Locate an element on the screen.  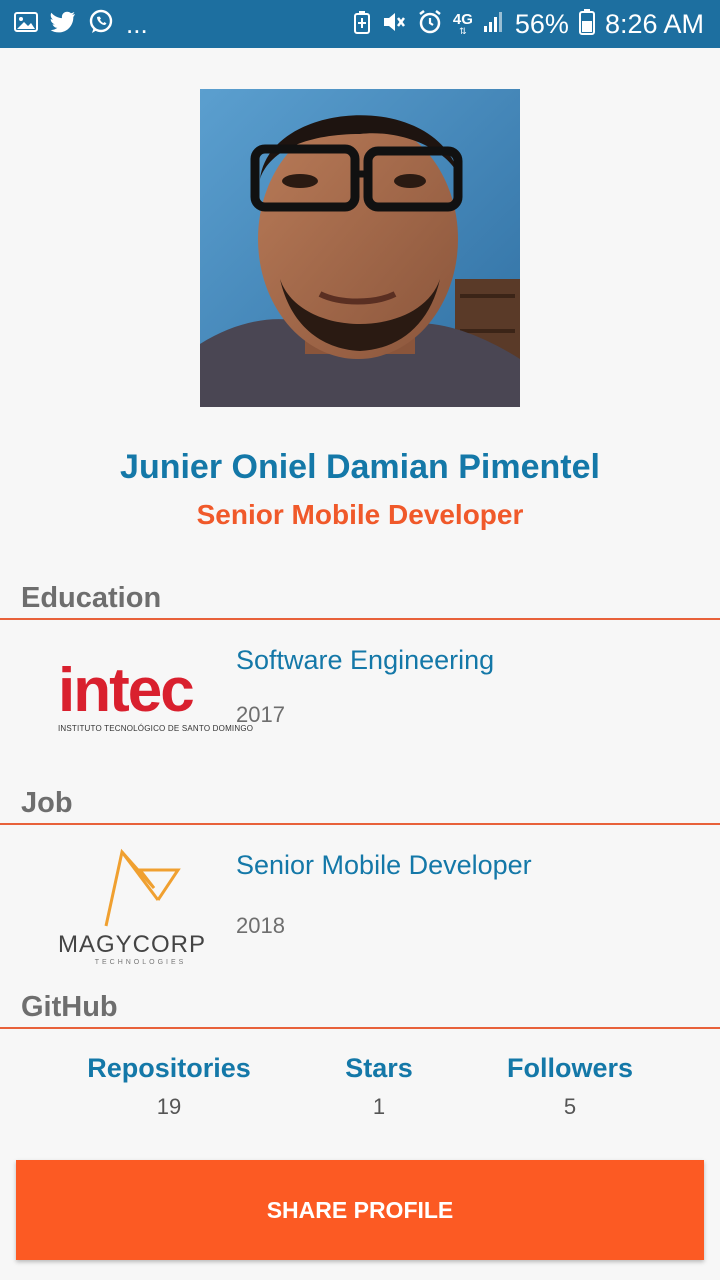
job-section-title: Job is located at coordinates (47, 803).